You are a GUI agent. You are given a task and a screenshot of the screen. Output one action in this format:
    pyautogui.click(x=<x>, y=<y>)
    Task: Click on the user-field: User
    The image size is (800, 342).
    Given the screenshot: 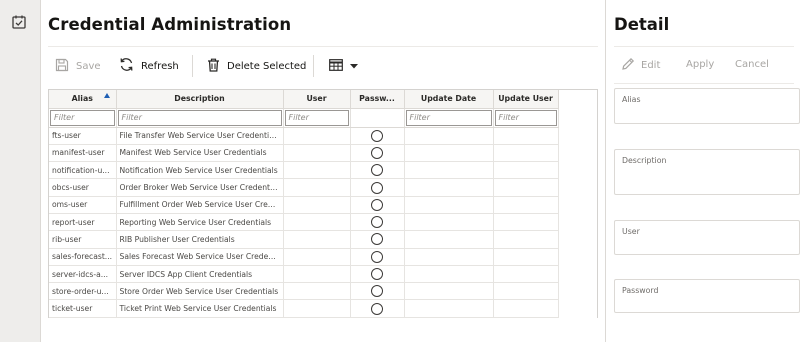 What is the action you would take?
    pyautogui.click(x=707, y=237)
    